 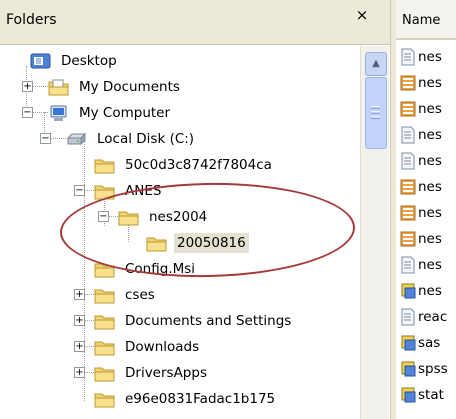 I want to click on tree-item-folder-50c0: 50c0d3c8742f7804ca, so click(x=184, y=165).